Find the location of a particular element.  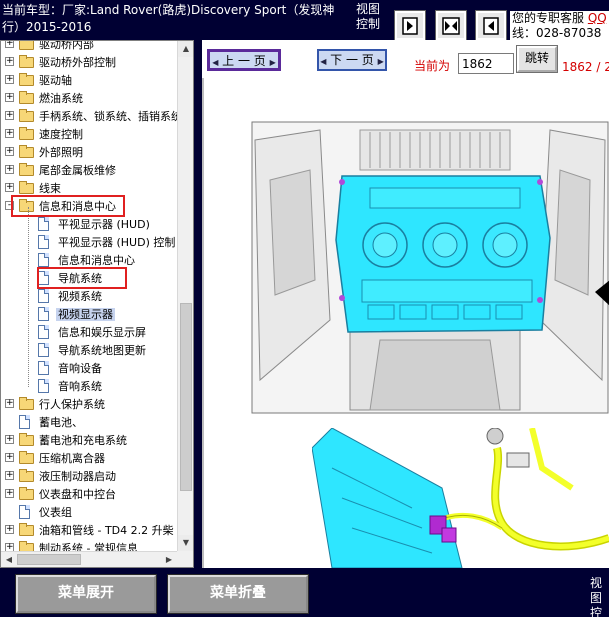

next-arrow-left-icon: ◀ is located at coordinates (323, 61).